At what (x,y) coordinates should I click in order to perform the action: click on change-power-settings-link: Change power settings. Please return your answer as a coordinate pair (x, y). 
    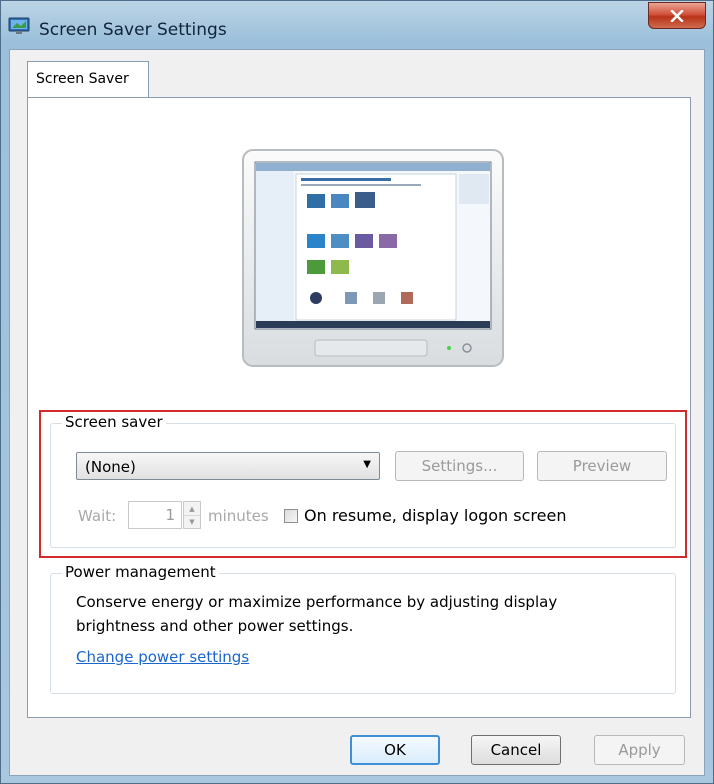
    Looking at the image, I should click on (162, 657).